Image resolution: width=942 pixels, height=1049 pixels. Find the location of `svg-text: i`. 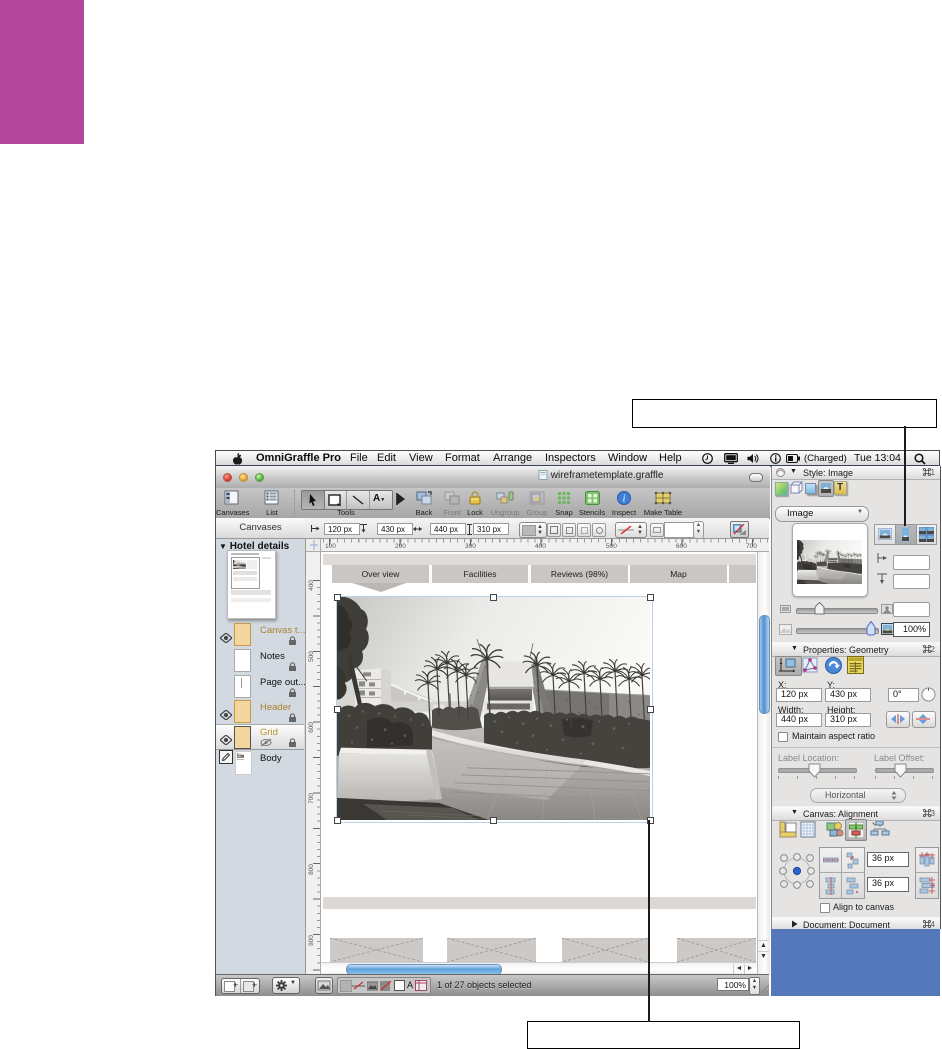

svg-text: i is located at coordinates (624, 499).